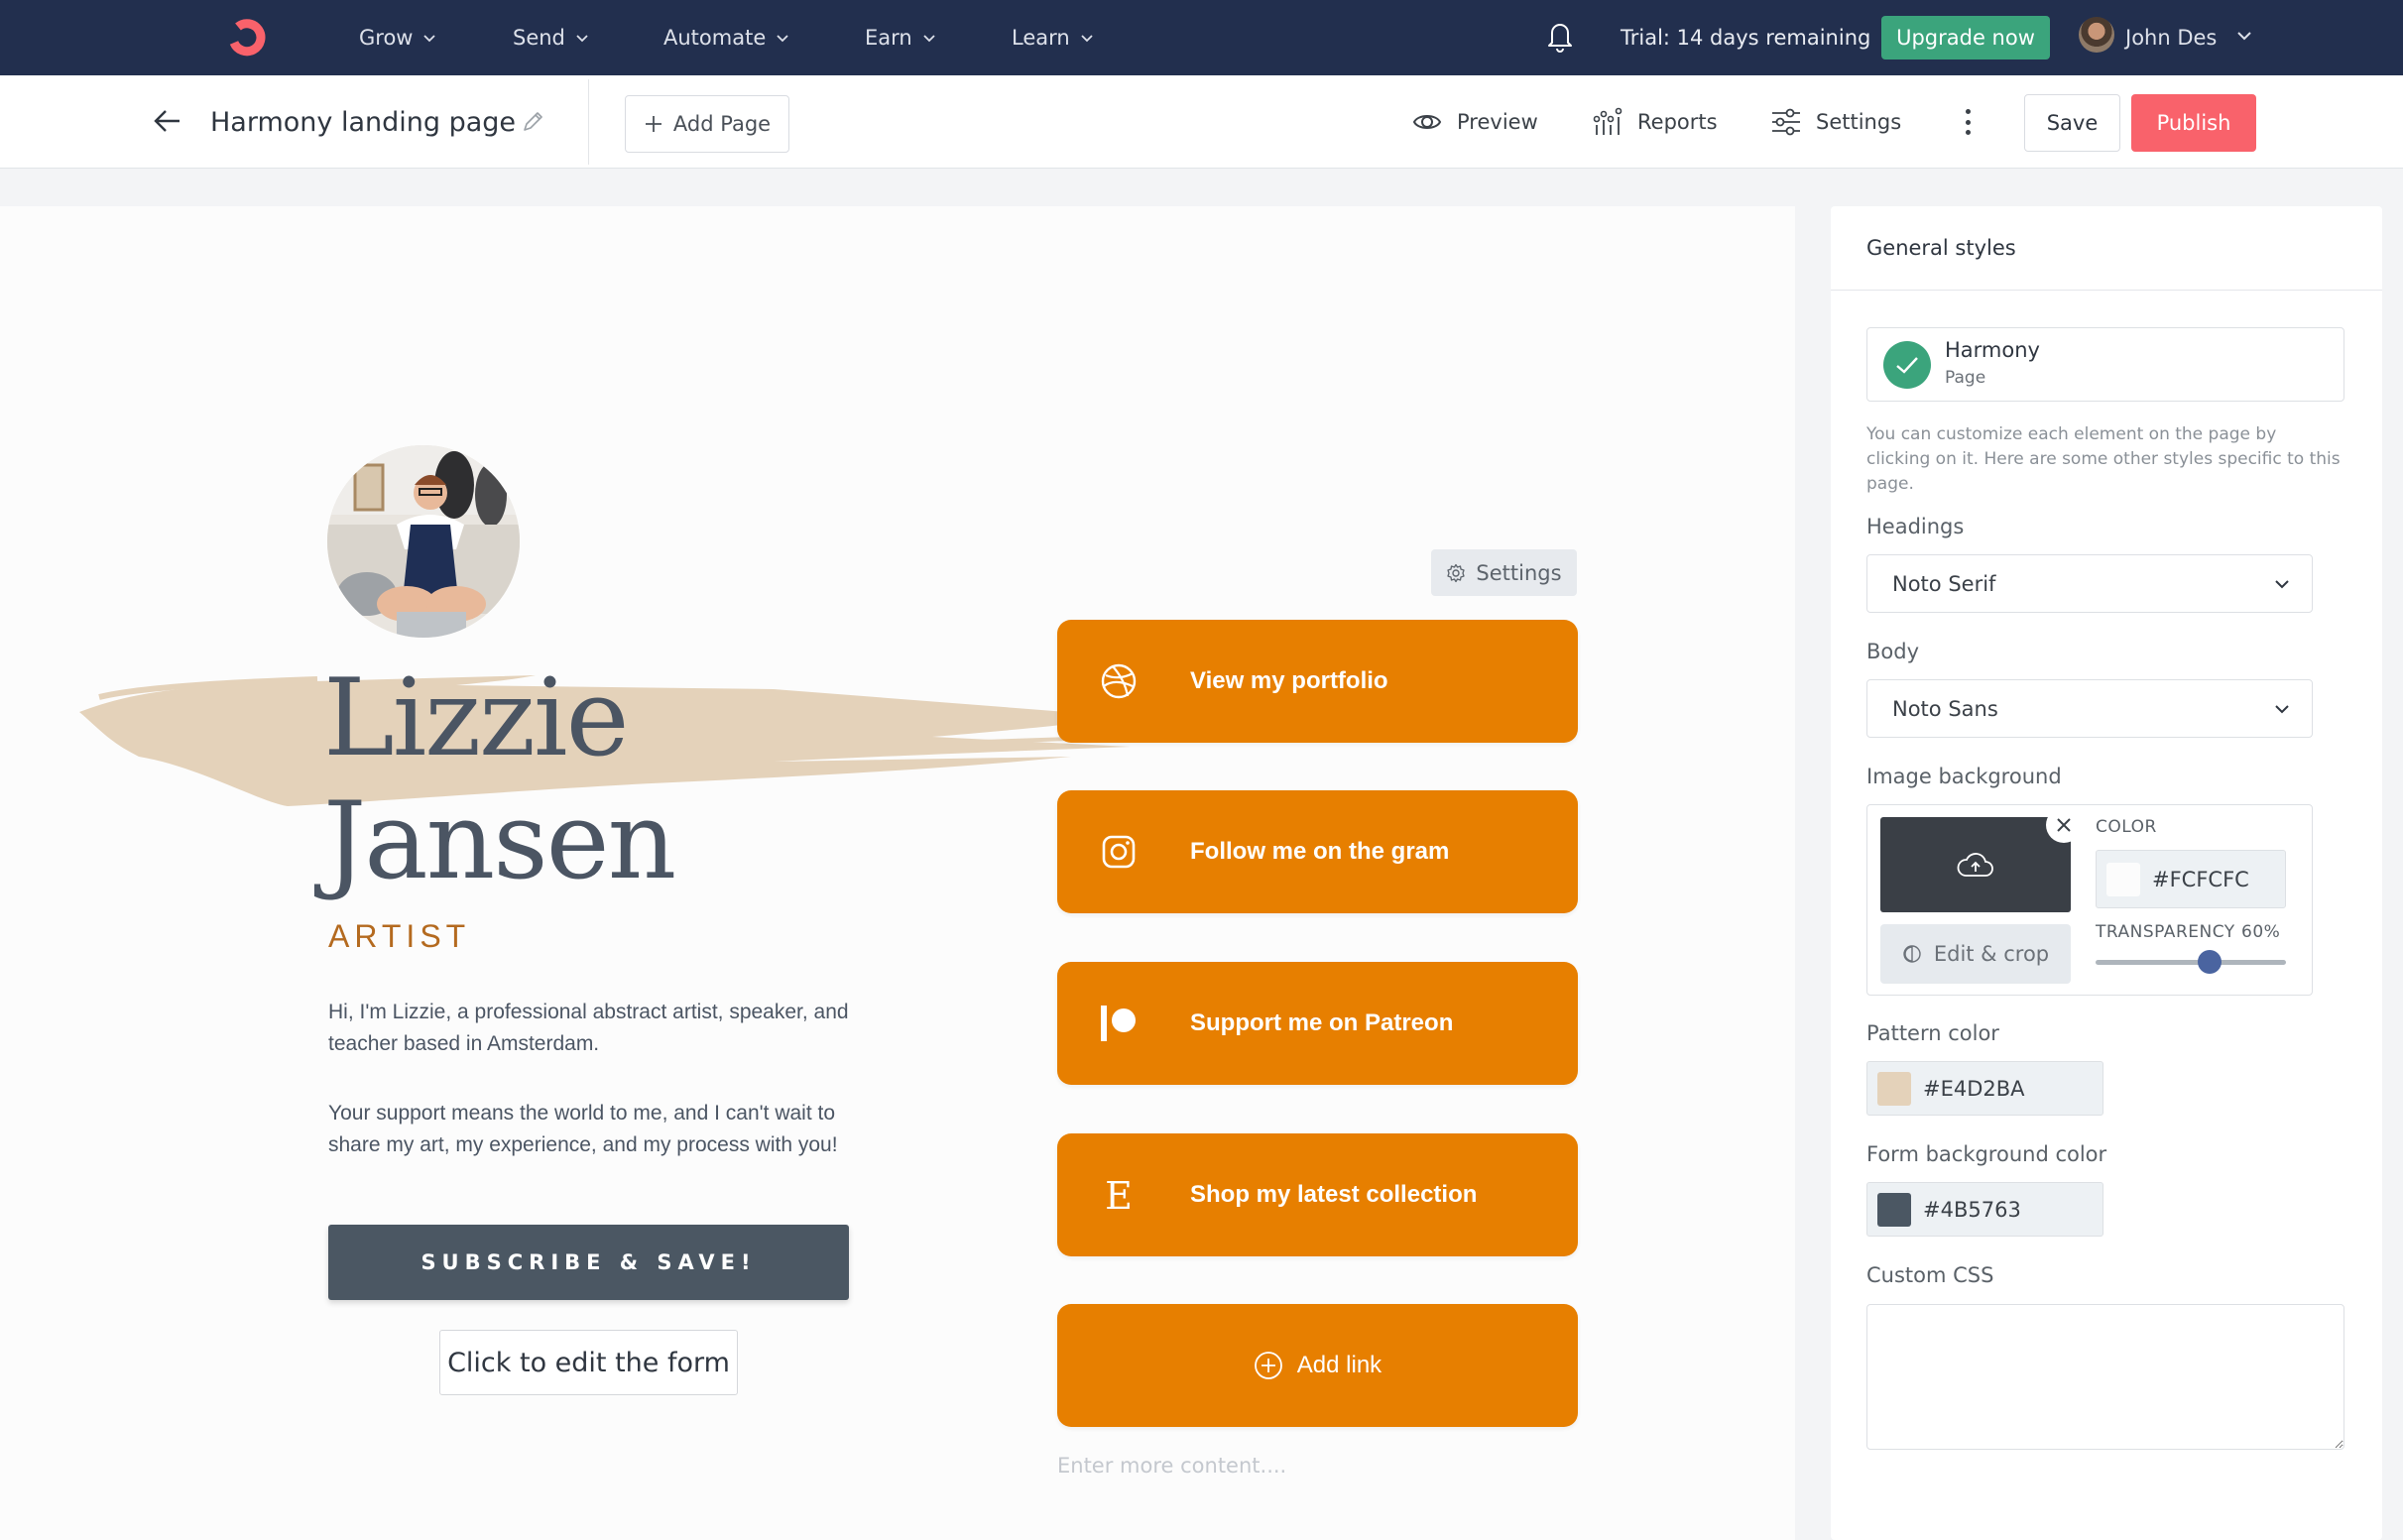 The height and width of the screenshot is (1540, 2403). I want to click on profile-photo-illustration, so click(424, 541).